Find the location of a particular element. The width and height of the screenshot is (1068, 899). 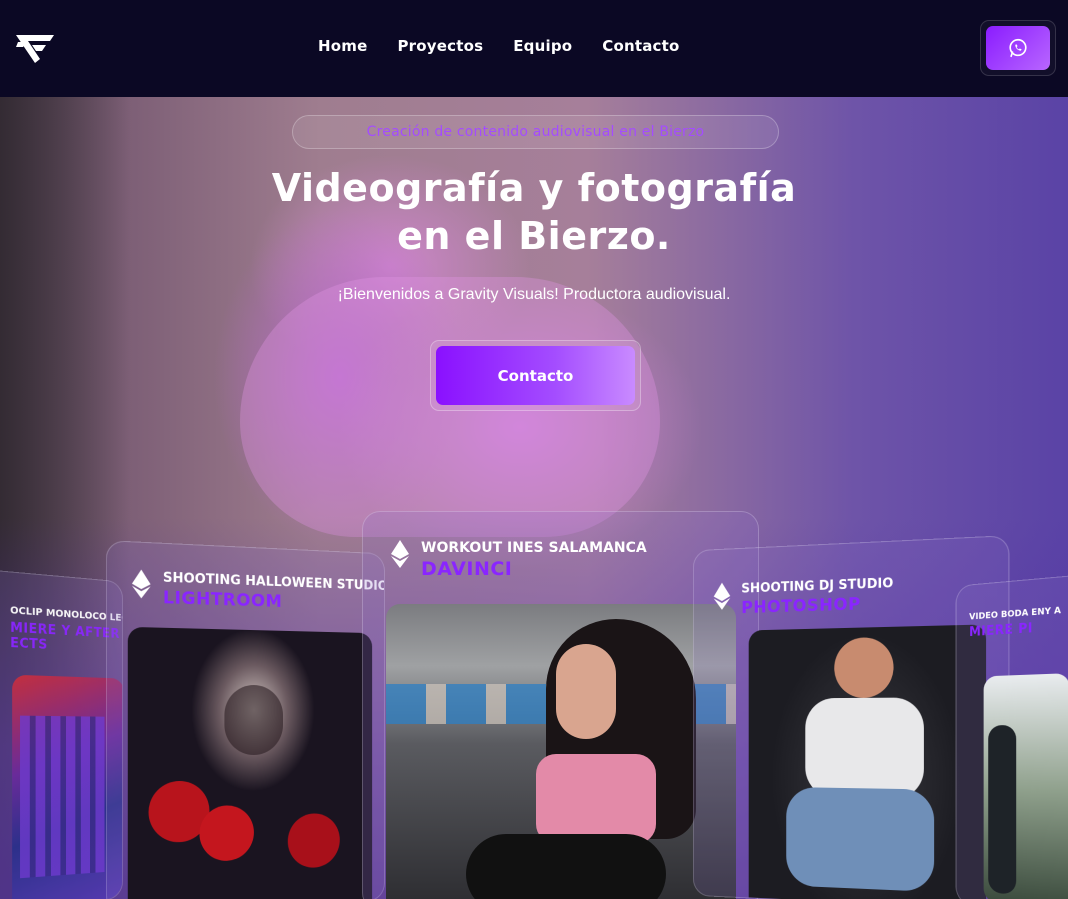

hero-title-line2: en el Bierzo. is located at coordinates (534, 236).